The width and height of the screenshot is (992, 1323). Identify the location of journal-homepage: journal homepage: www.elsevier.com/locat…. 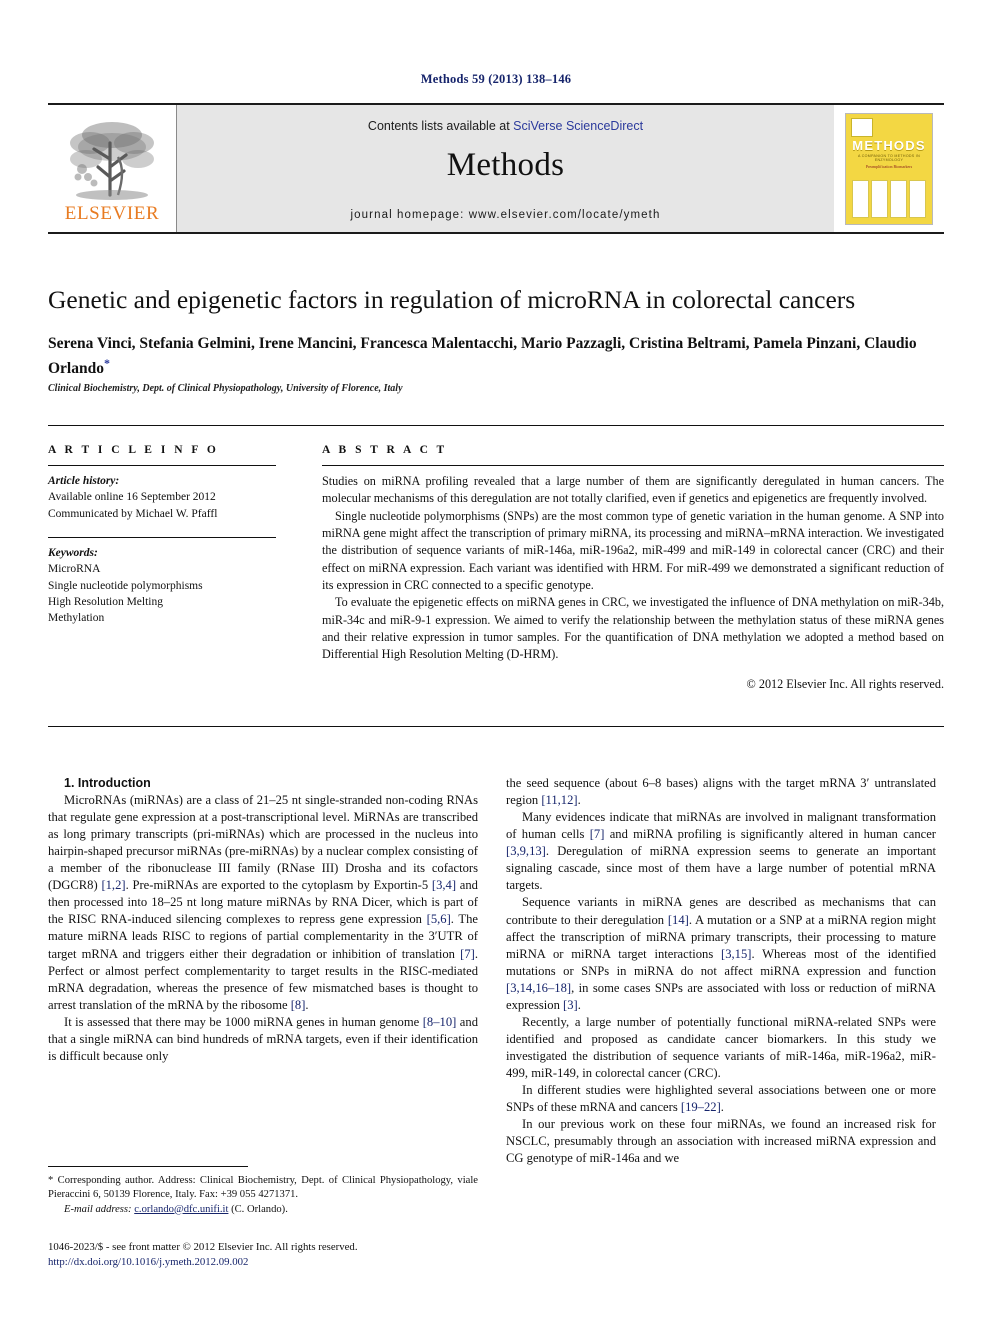
(505, 215).